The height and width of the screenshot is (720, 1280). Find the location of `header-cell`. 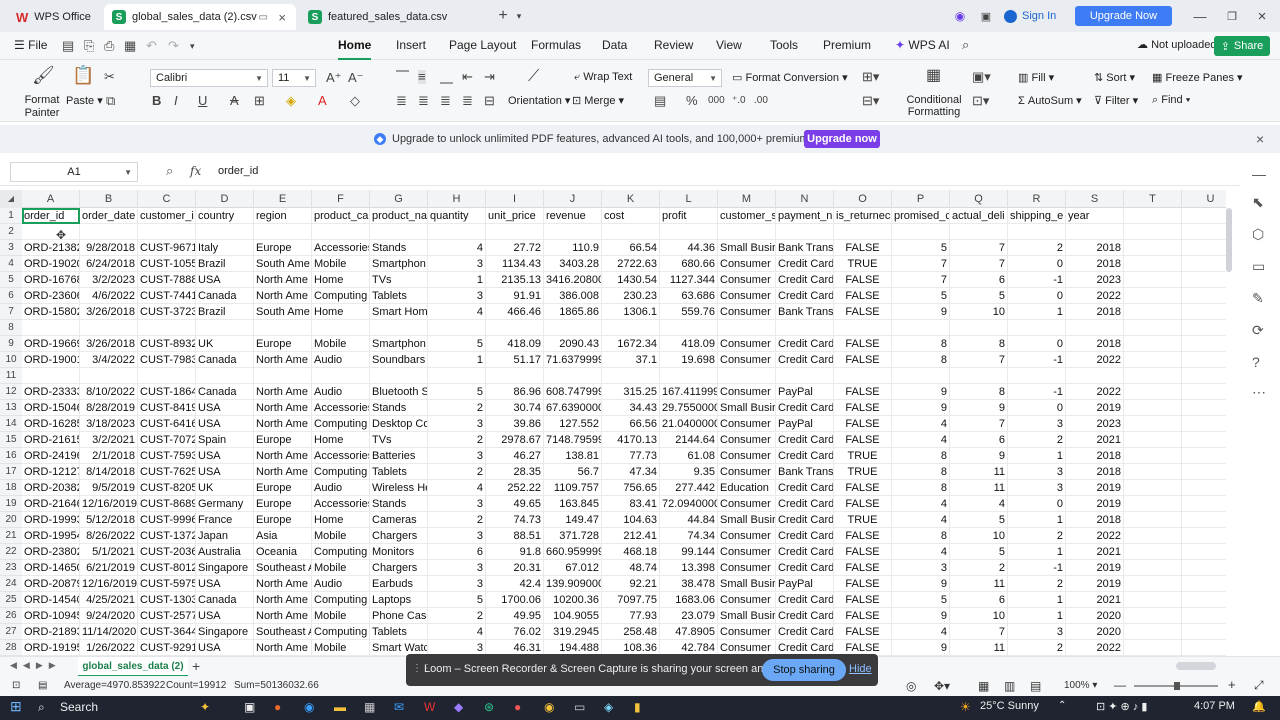

header-cell is located at coordinates (1153, 216).